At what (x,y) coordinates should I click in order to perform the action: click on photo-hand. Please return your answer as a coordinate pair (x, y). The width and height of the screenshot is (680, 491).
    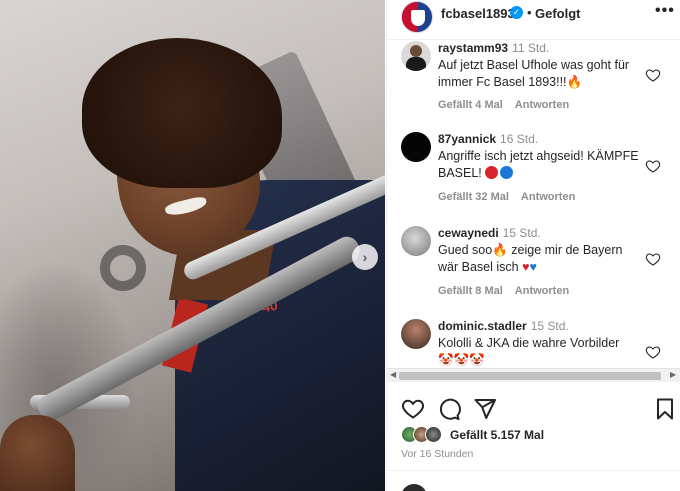
    Looking at the image, I should click on (37, 453).